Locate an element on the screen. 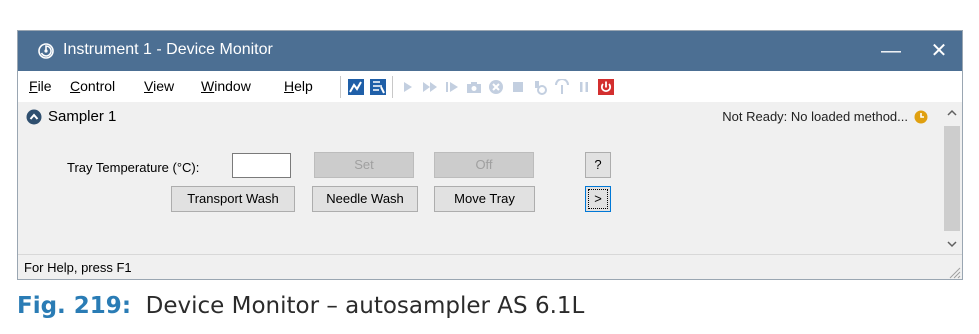  menu-view: View is located at coordinates (159, 86).